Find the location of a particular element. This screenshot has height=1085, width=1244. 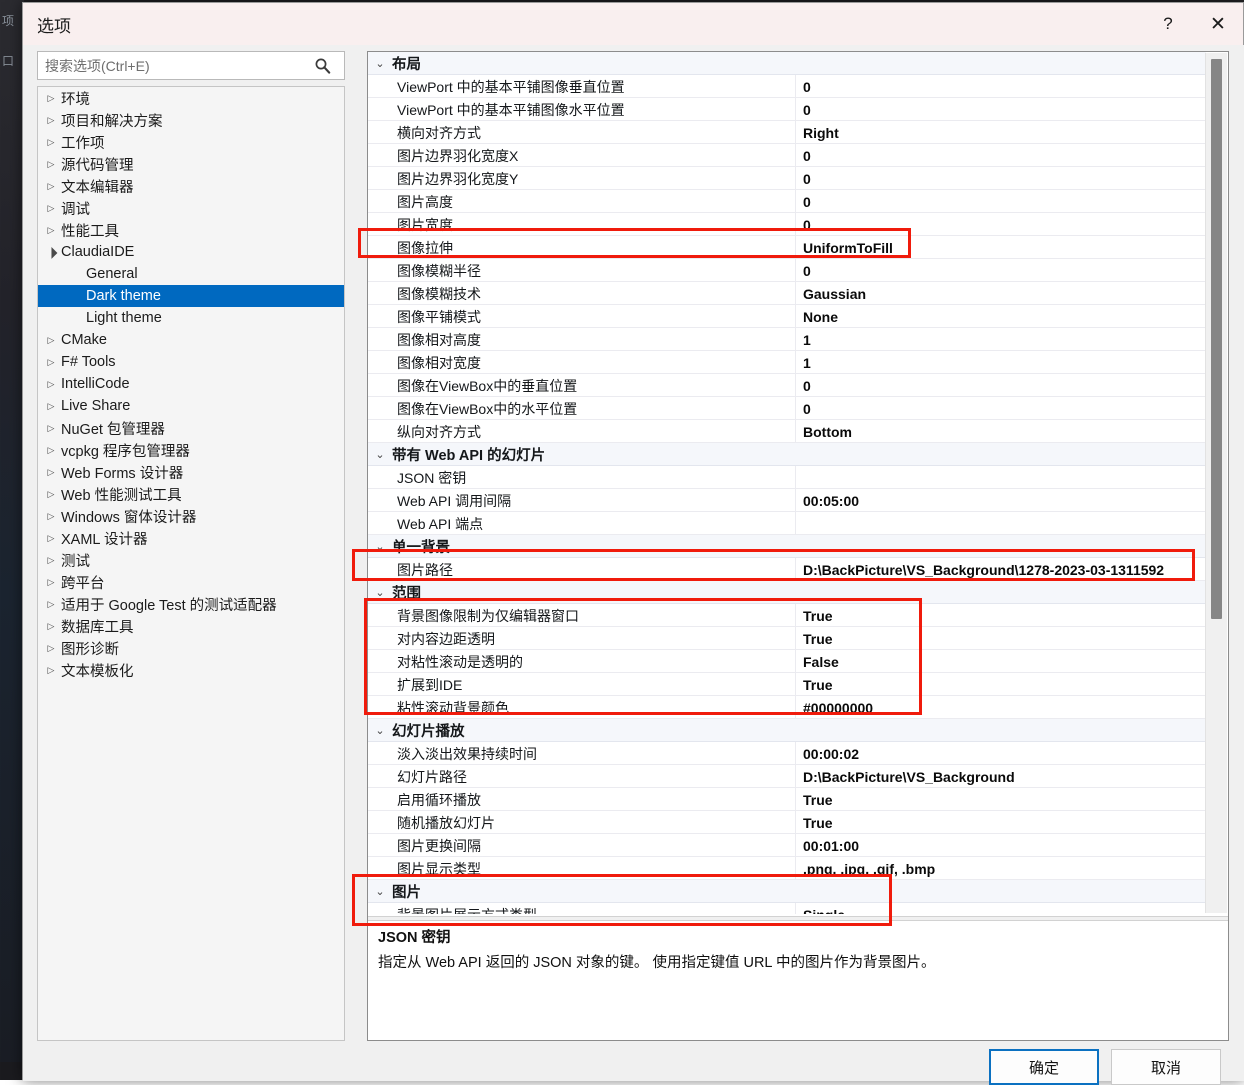

property-category-row: ⌄图片 is located at coordinates (787, 891).